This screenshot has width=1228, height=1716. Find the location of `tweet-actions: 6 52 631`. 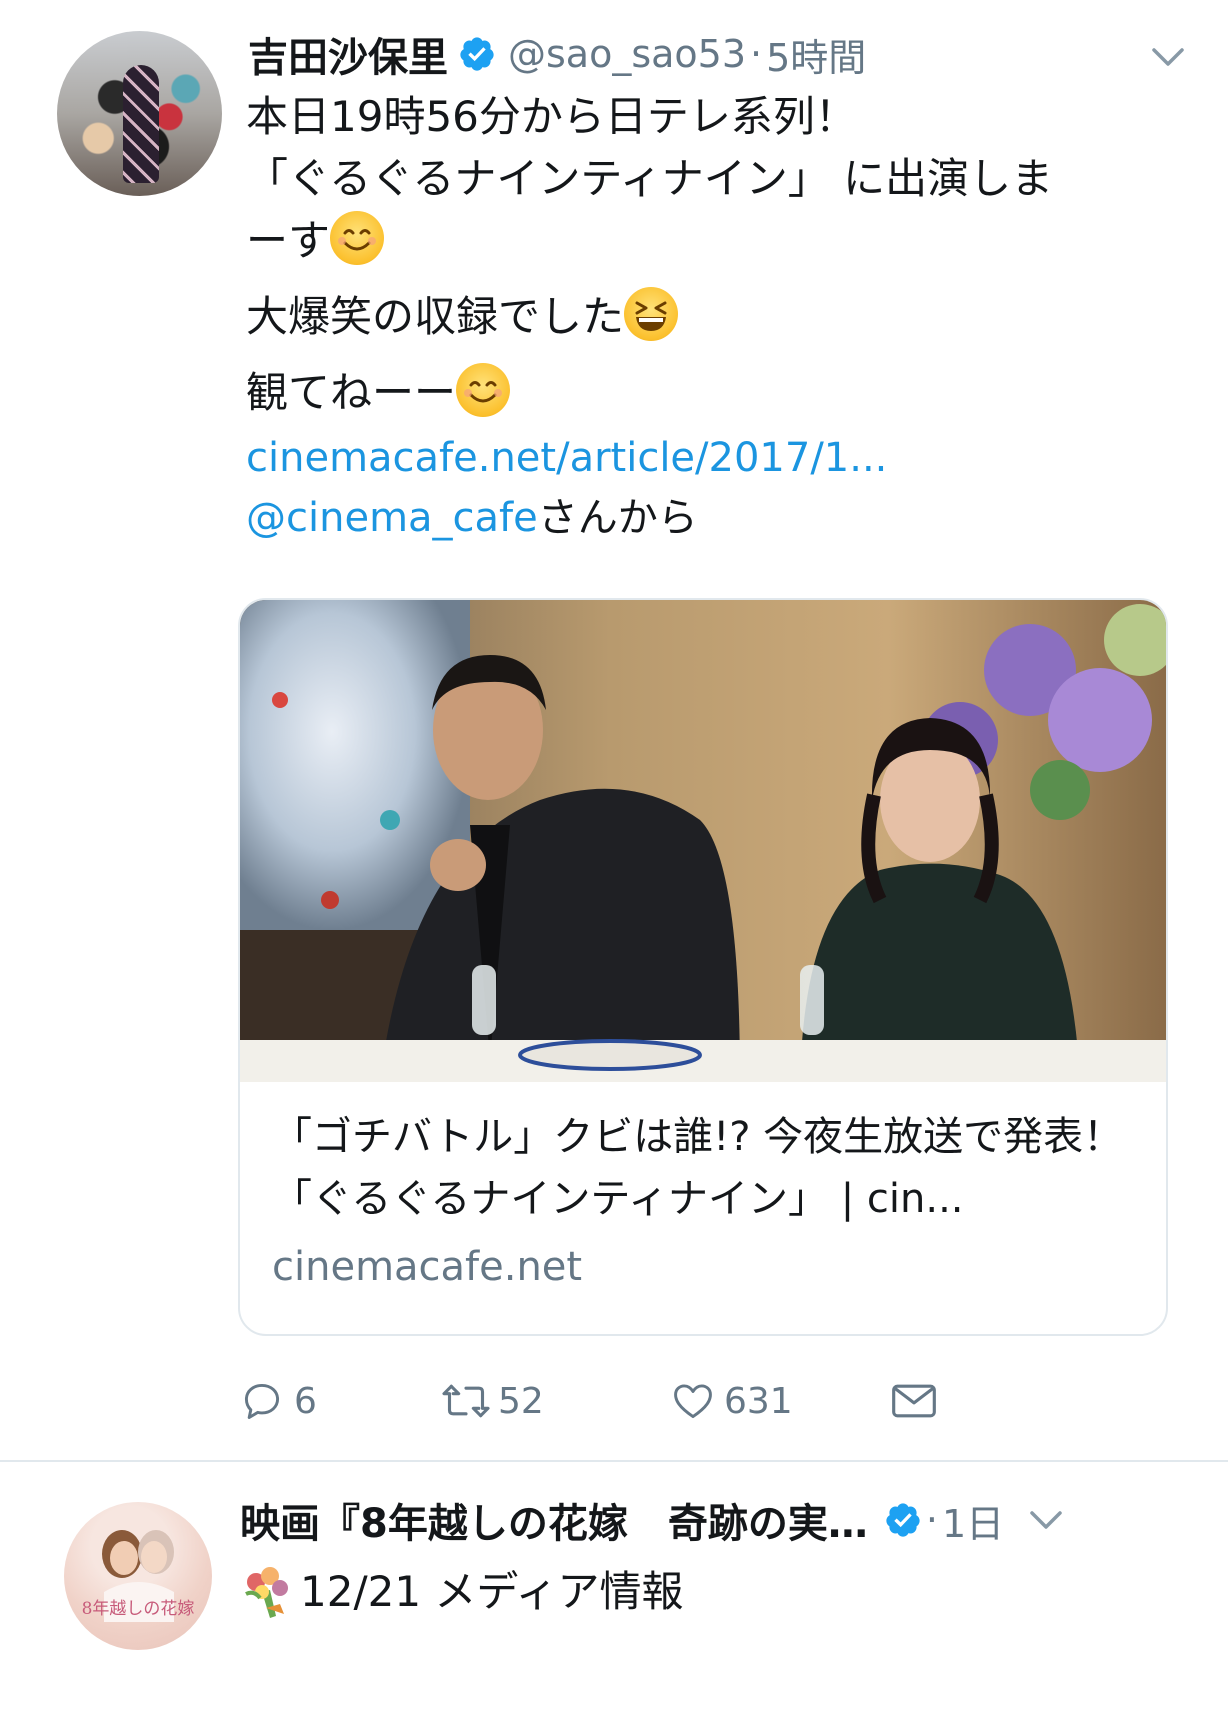

tweet-actions: 6 52 631 is located at coordinates (690, 1401).